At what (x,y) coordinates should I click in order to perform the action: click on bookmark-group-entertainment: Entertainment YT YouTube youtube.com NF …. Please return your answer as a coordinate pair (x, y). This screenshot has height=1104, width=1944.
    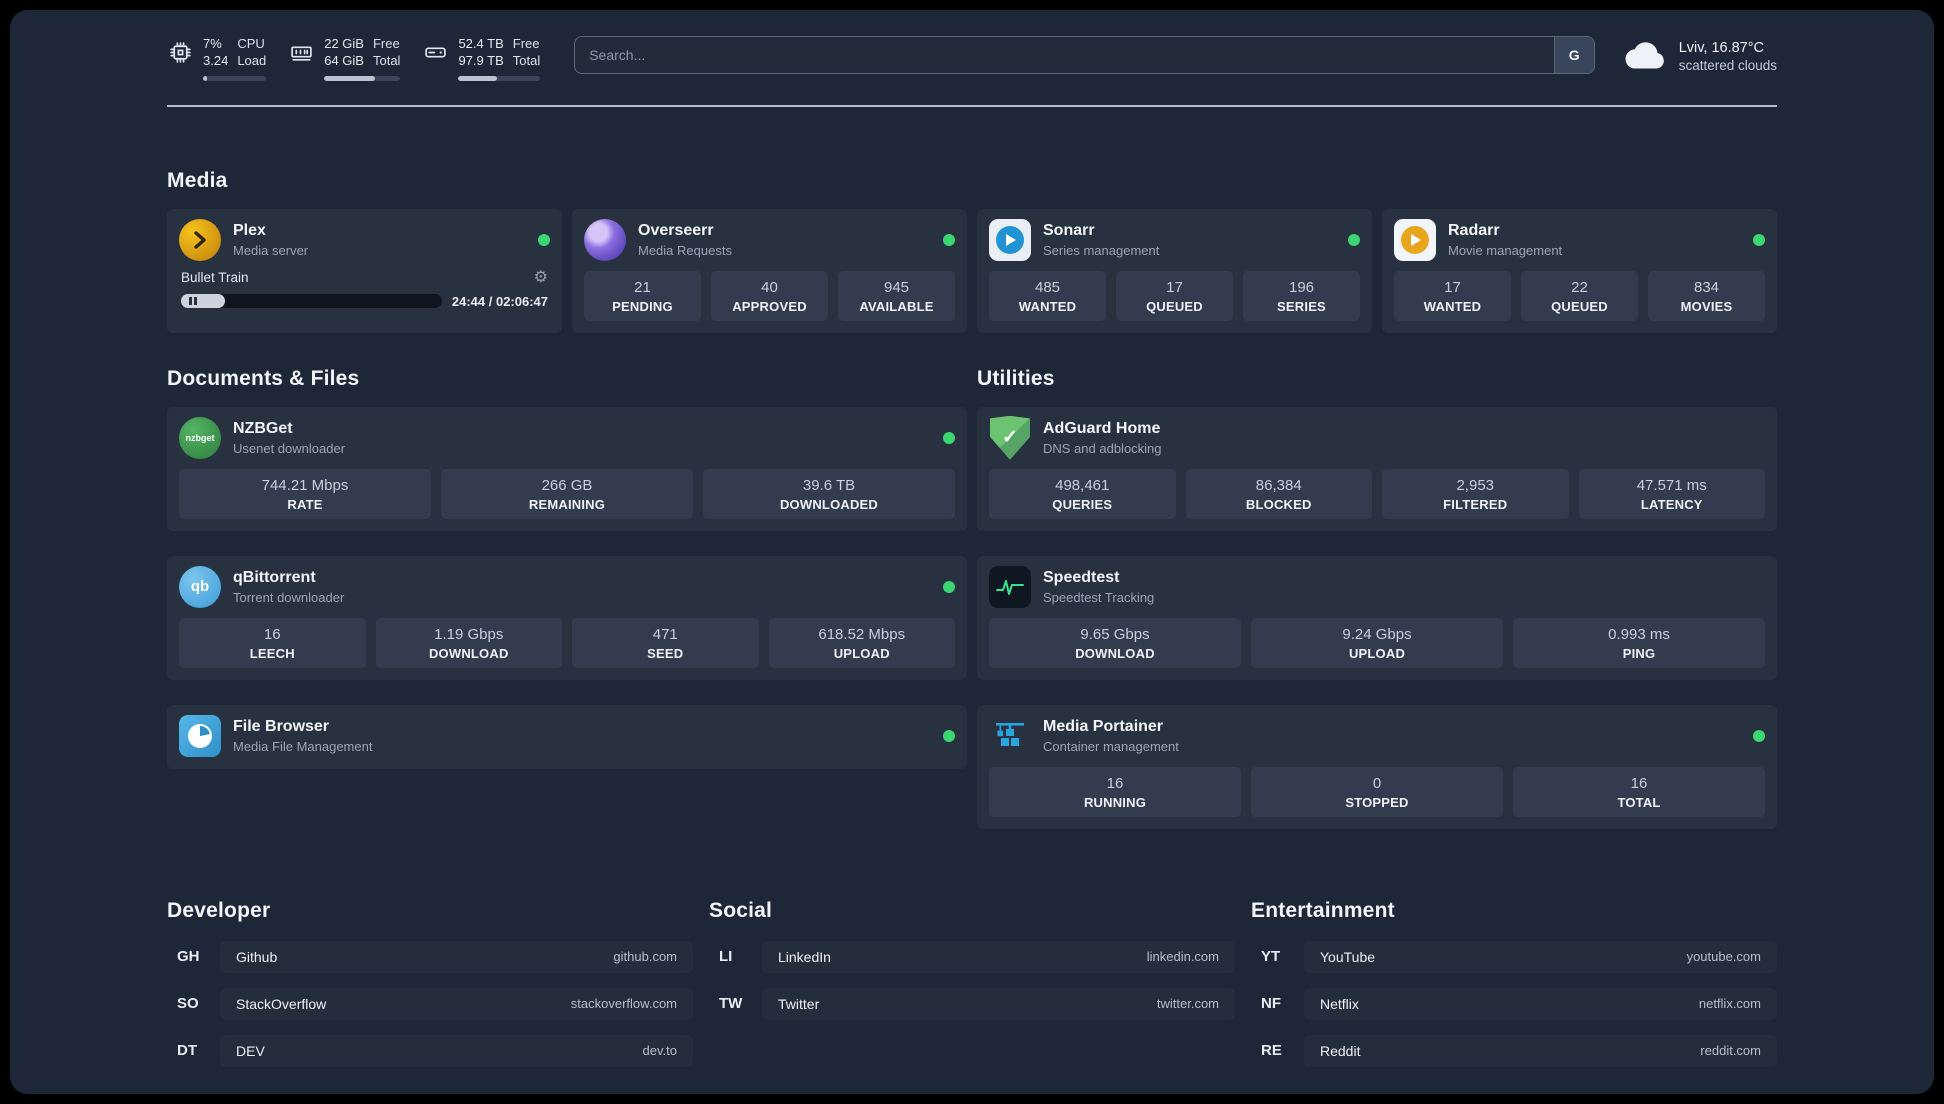
    Looking at the image, I should click on (1514, 983).